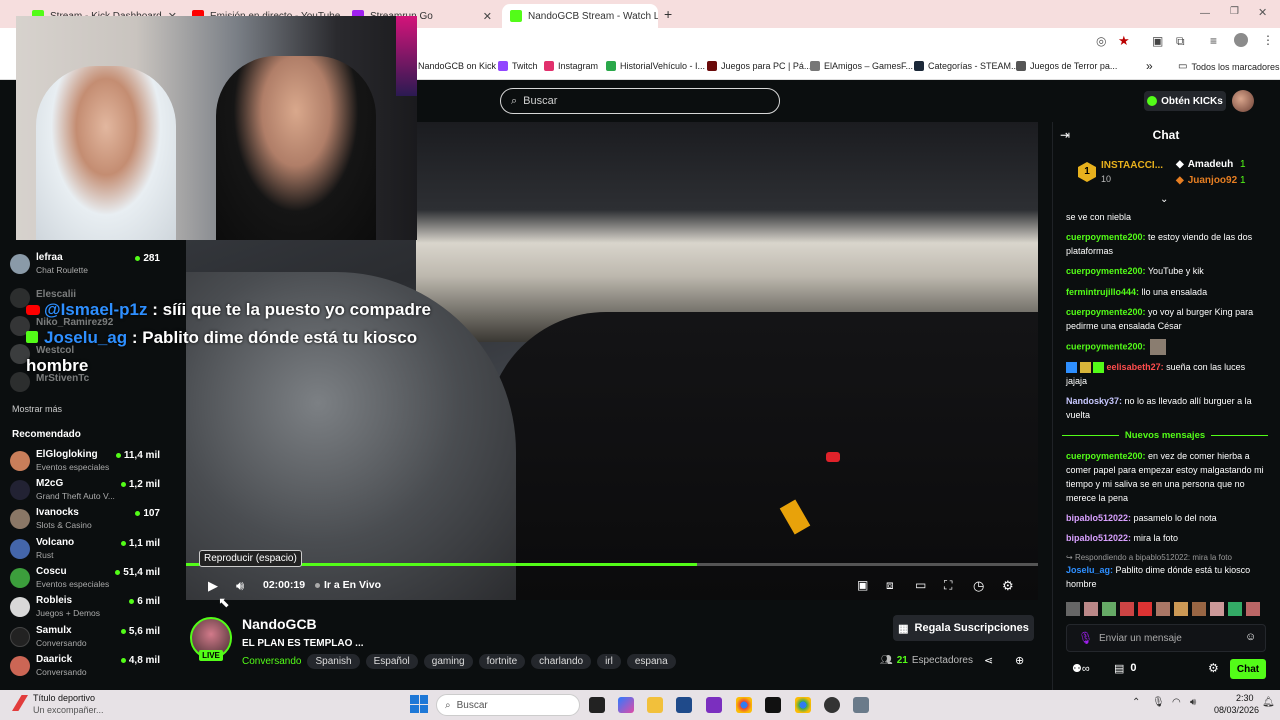  What do you see at coordinates (85, 666) in the screenshot?
I see `sidebar-item-daarick: Daarick Conversando 4,8 mil` at bounding box center [85, 666].